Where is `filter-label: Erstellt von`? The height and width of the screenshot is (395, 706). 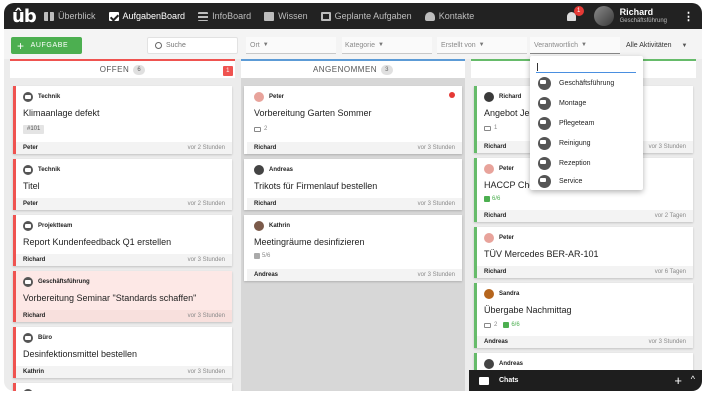 filter-label: Erstellt von is located at coordinates (458, 45).